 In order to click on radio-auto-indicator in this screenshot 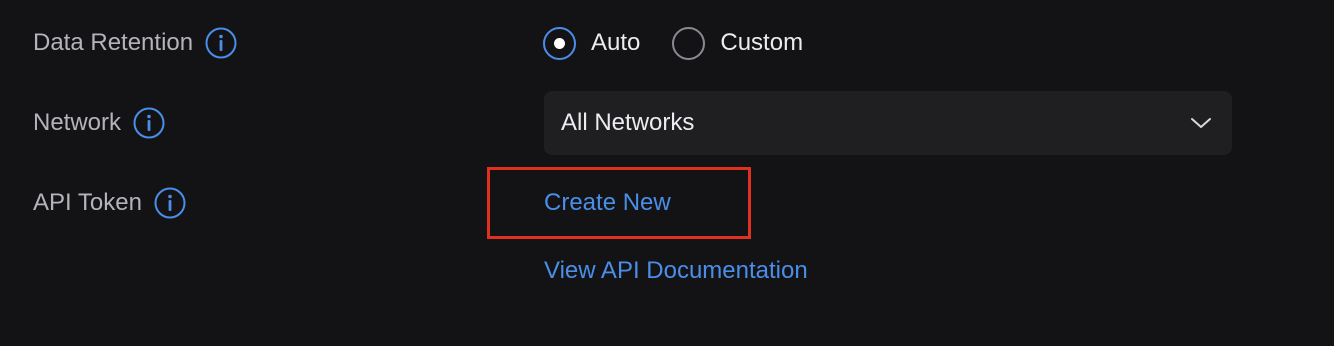, I will do `click(559, 43)`.